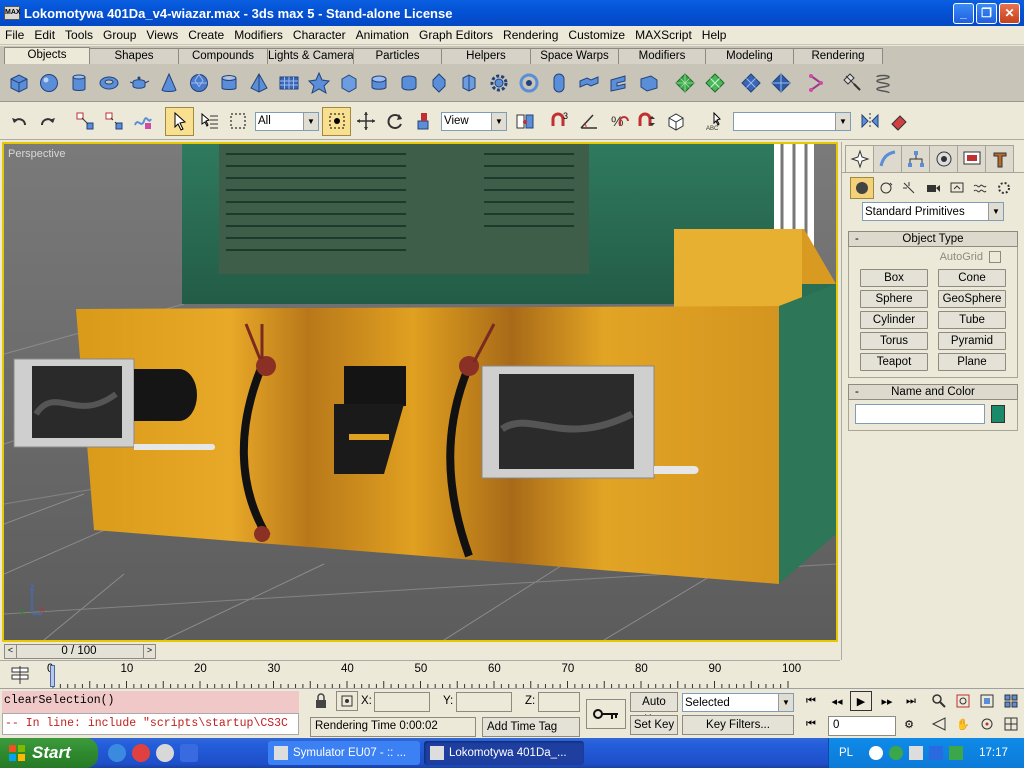 The height and width of the screenshot is (768, 1024). Describe the element at coordinates (139, 83) in the screenshot. I see `teapot-icon` at that location.